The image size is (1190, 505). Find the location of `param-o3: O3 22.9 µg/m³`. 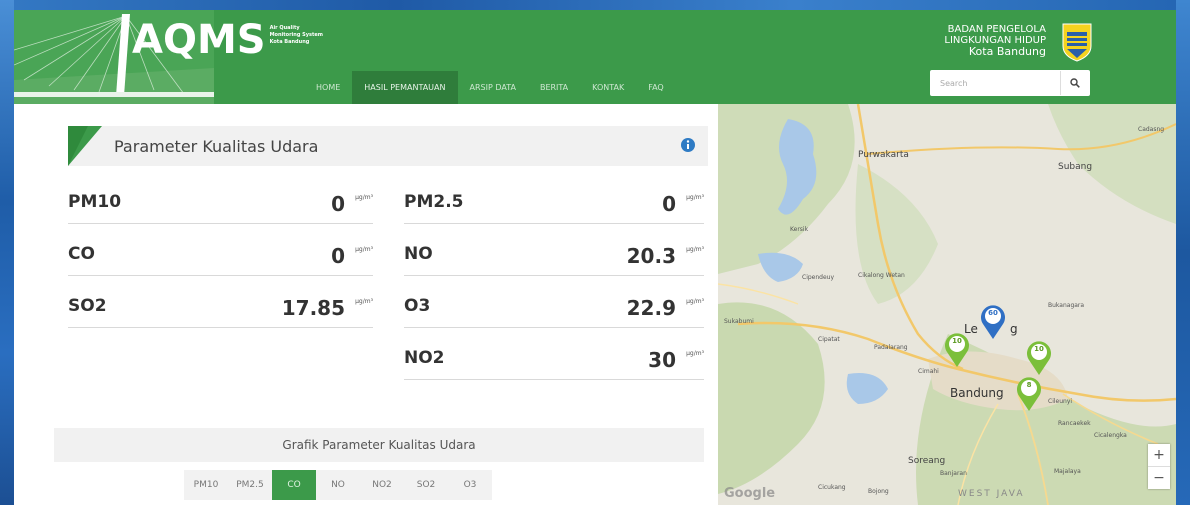

param-o3: O3 22.9 µg/m³ is located at coordinates (554, 308).